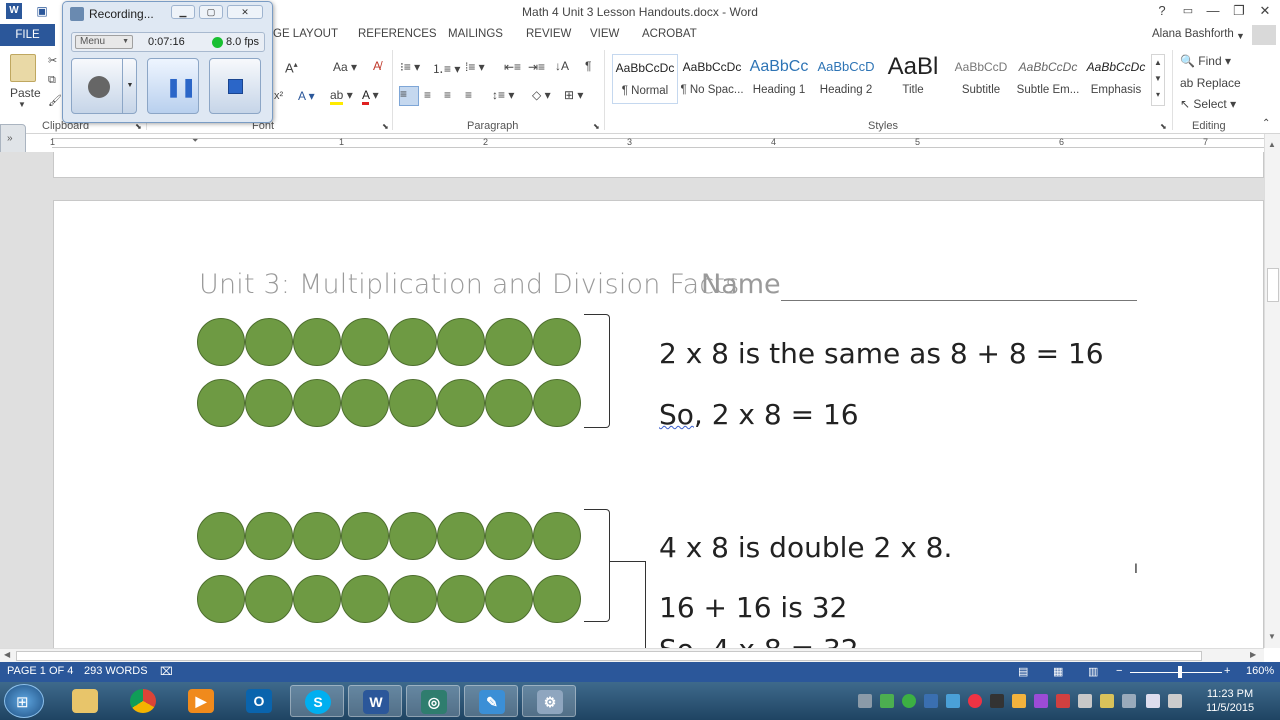  What do you see at coordinates (1227, 671) in the screenshot?
I see `zoom-in-icon: +` at bounding box center [1227, 671].